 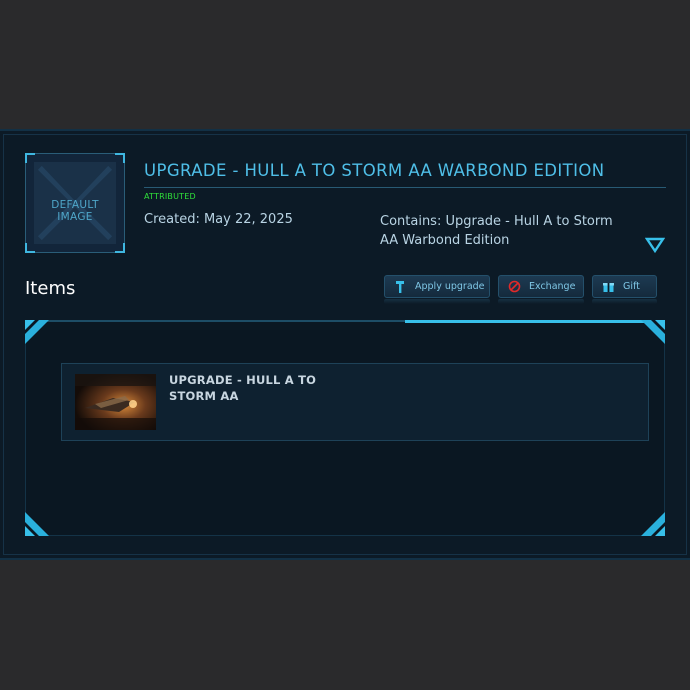 I want to click on title-divider, so click(x=405, y=187).